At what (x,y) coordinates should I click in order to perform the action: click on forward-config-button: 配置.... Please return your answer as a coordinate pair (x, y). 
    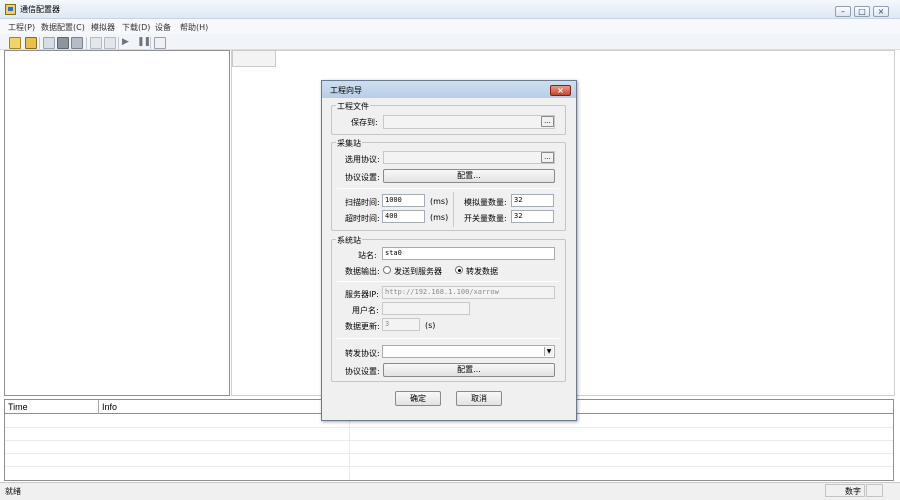
    Looking at the image, I should click on (469, 370).